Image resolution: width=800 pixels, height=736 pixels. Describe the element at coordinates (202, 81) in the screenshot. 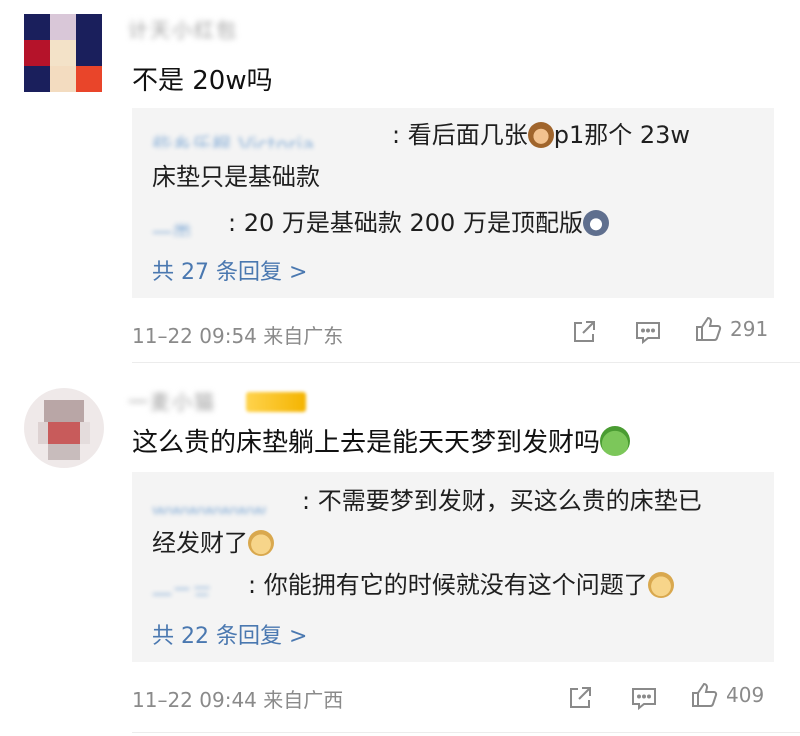

I see `comment-text: 不是 20w吗` at that location.